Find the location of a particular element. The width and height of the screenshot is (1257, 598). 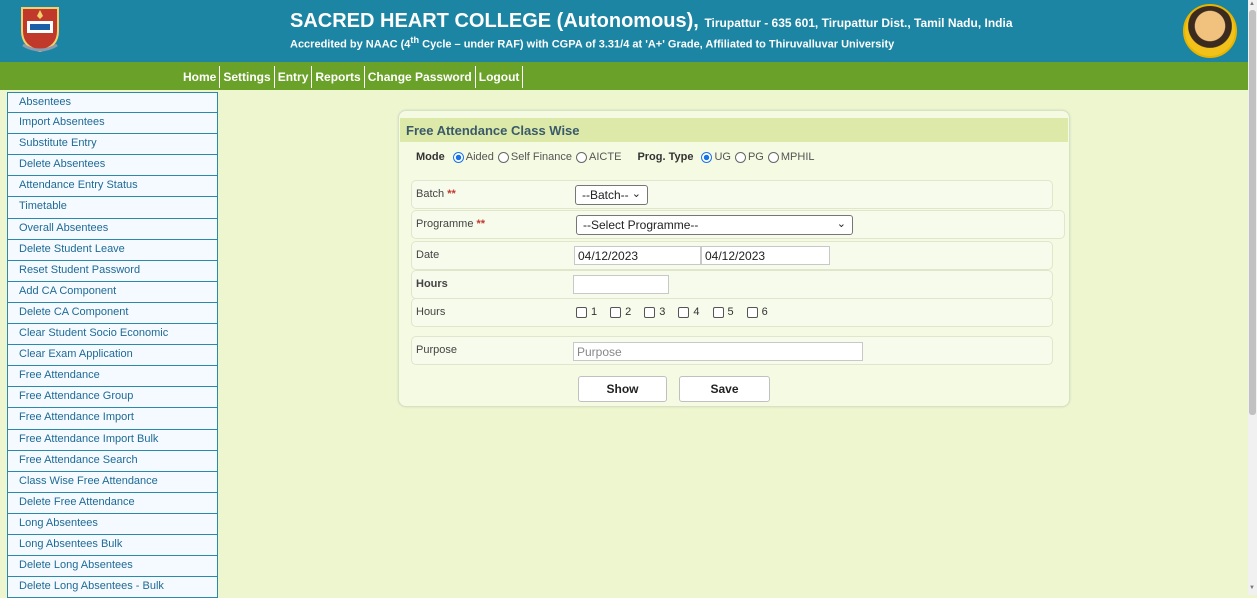

hour-checkbox-4: 4 is located at coordinates (689, 312).